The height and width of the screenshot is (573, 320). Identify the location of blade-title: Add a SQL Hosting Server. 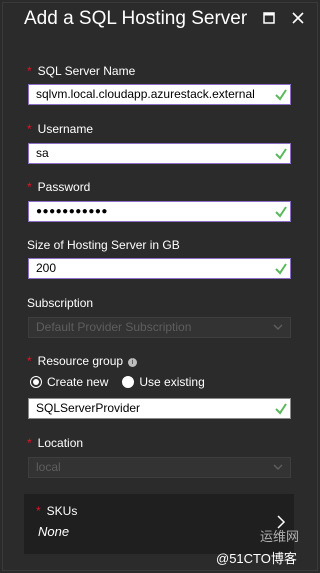
(136, 18).